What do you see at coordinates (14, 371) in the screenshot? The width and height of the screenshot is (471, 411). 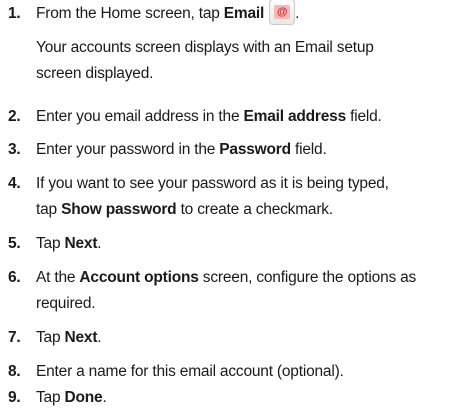 I see `step-number: 8.` at bounding box center [14, 371].